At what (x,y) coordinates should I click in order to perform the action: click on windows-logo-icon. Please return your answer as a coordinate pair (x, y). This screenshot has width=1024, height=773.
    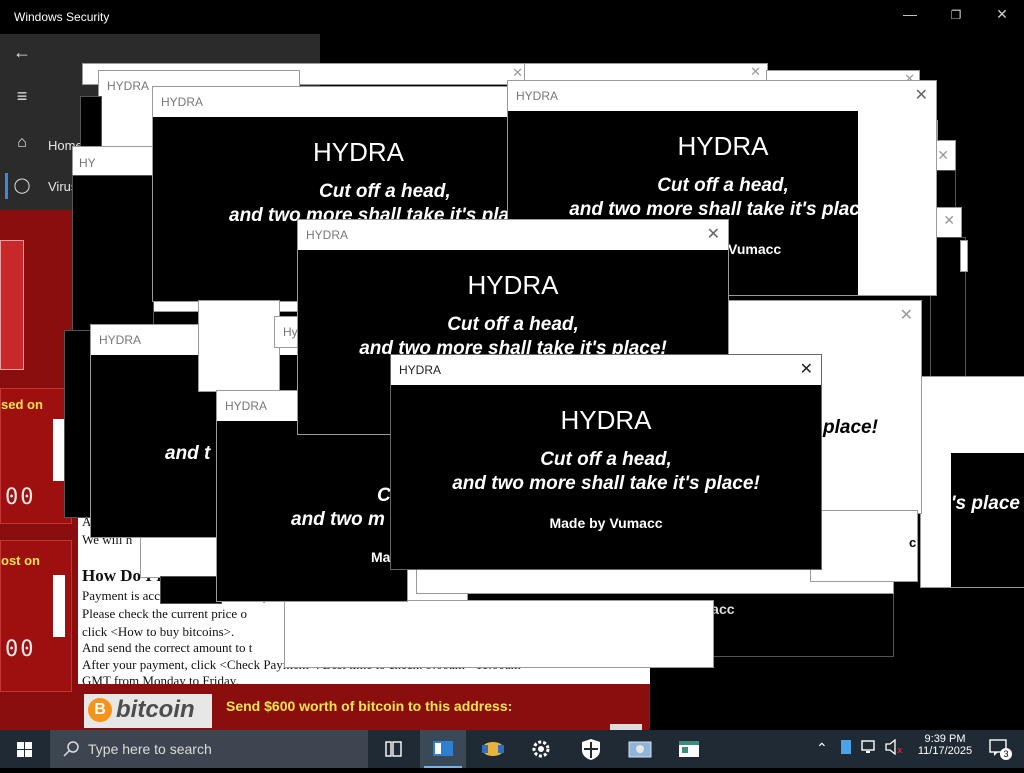
    Looking at the image, I should click on (24, 749).